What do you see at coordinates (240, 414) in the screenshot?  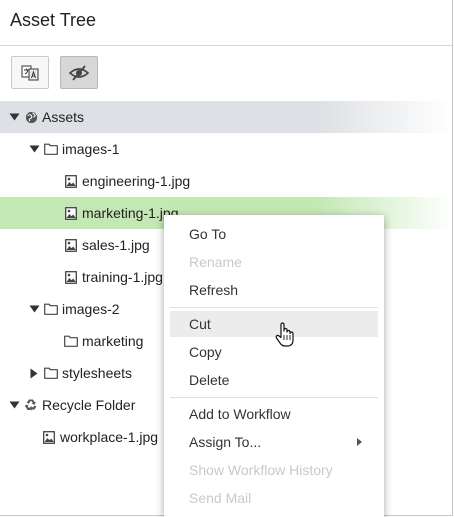 I see `menu-item-label: Add to Workflow` at bounding box center [240, 414].